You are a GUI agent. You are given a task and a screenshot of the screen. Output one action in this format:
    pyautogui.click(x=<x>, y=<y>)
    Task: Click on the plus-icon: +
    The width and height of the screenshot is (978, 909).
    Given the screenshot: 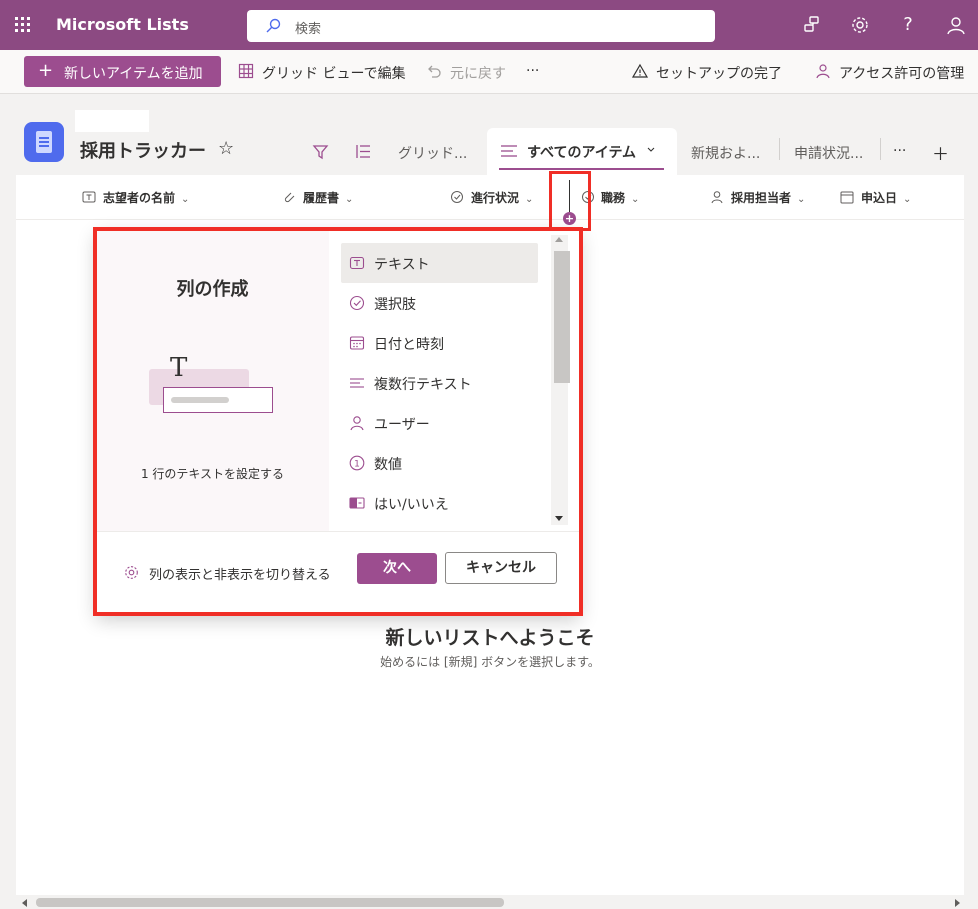 What is the action you would take?
    pyautogui.click(x=46, y=70)
    